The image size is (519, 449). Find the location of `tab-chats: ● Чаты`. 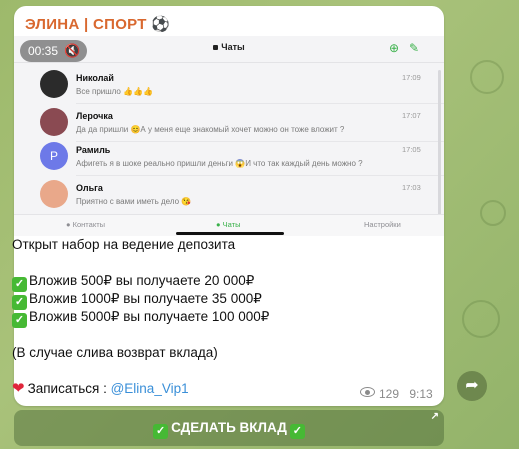

tab-chats: ● Чаты is located at coordinates (228, 224).